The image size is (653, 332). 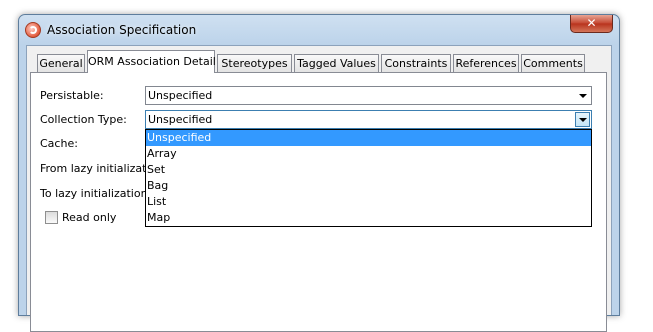 What do you see at coordinates (368, 202) in the screenshot?
I see `option-list: List` at bounding box center [368, 202].